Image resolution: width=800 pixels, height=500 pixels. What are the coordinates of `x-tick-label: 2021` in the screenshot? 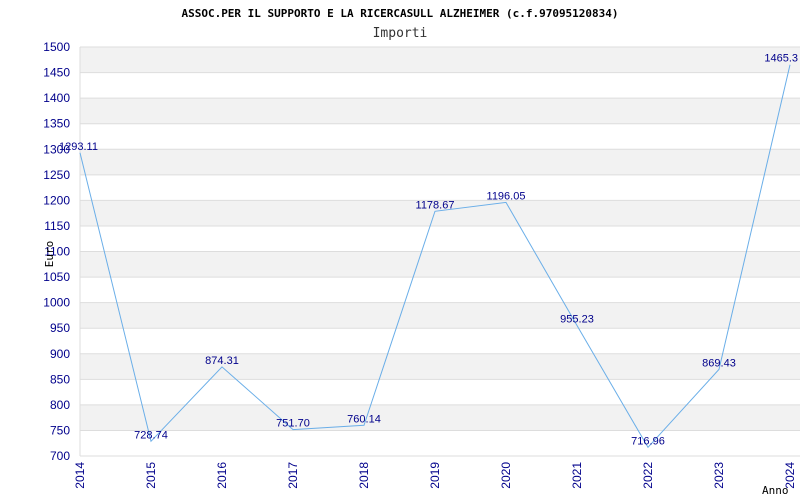 It's located at (577, 475).